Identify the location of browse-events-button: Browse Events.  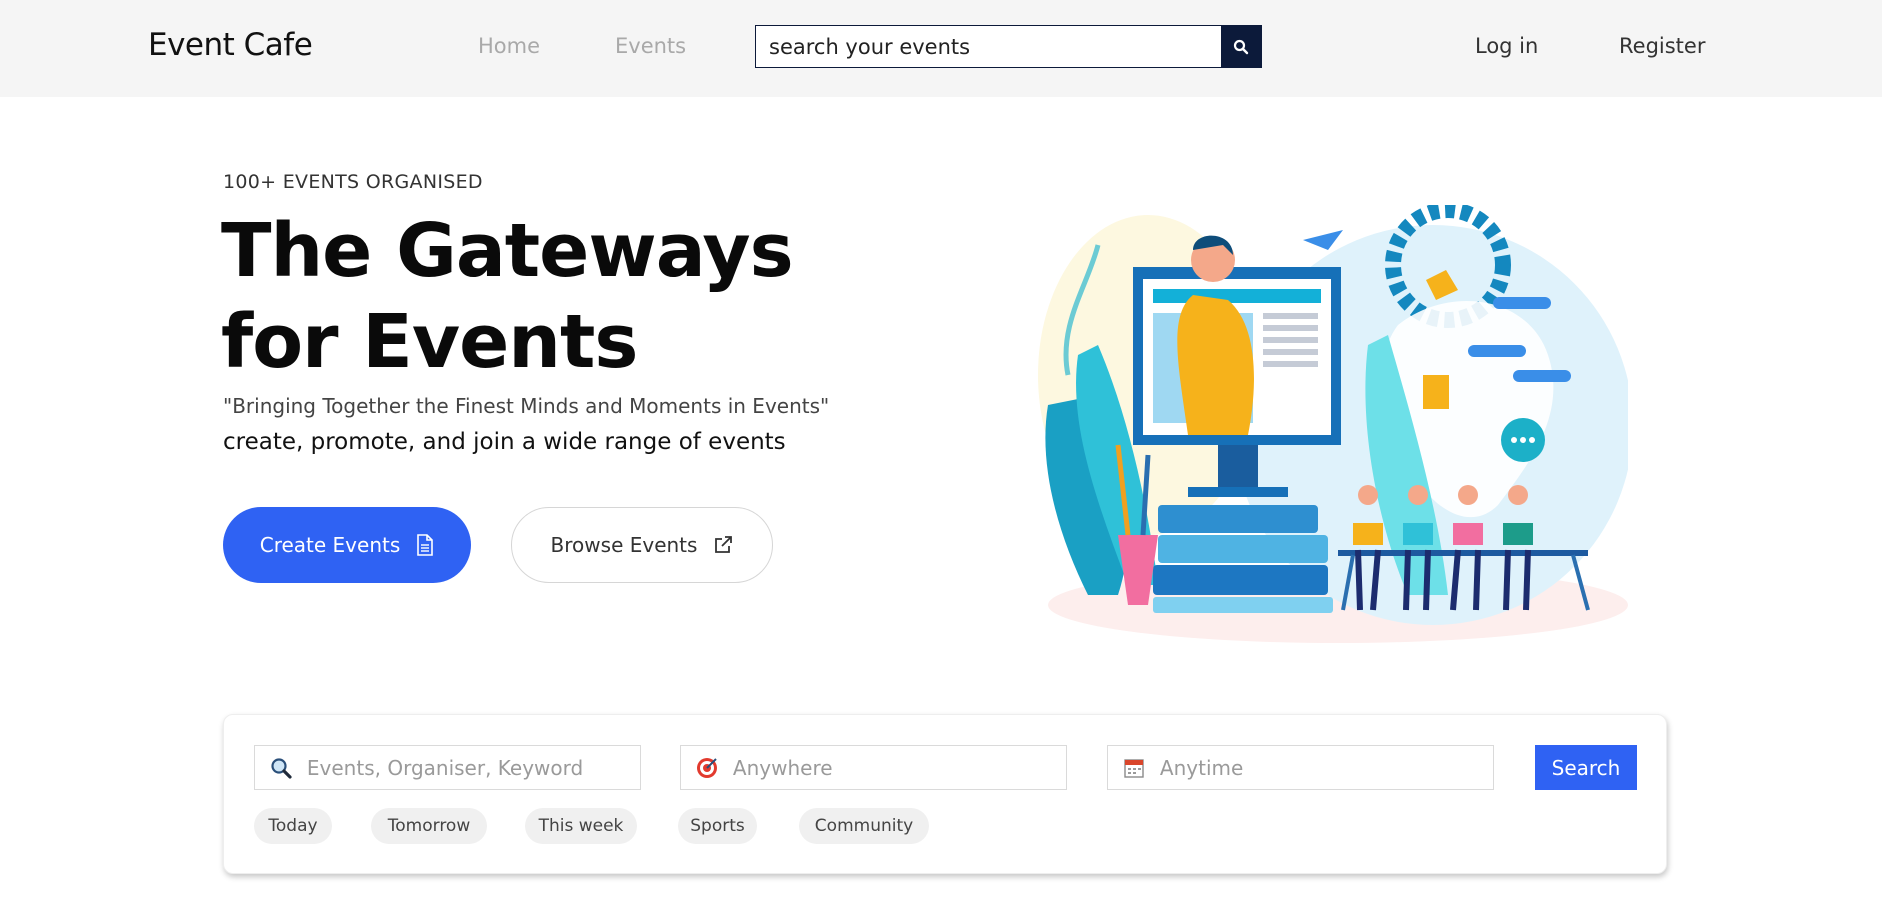
(642, 545).